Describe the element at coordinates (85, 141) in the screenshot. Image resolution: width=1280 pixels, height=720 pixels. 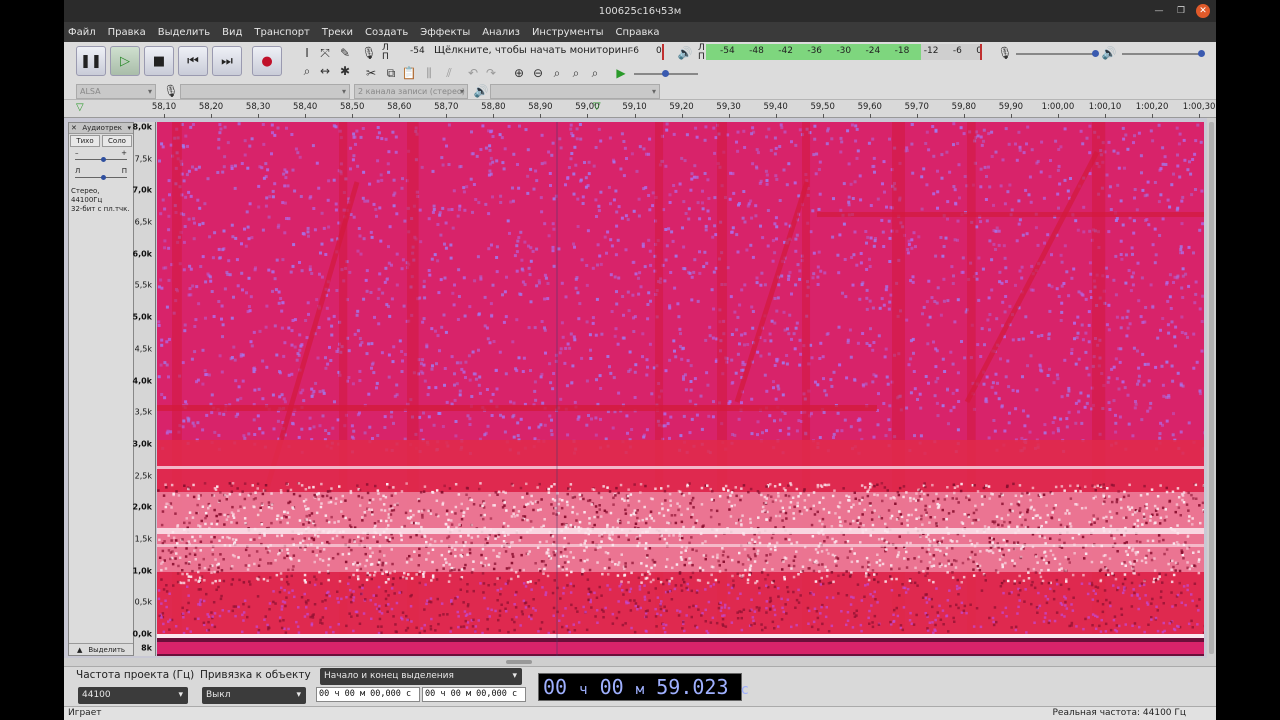
I see `mute-button: Тихо` at that location.